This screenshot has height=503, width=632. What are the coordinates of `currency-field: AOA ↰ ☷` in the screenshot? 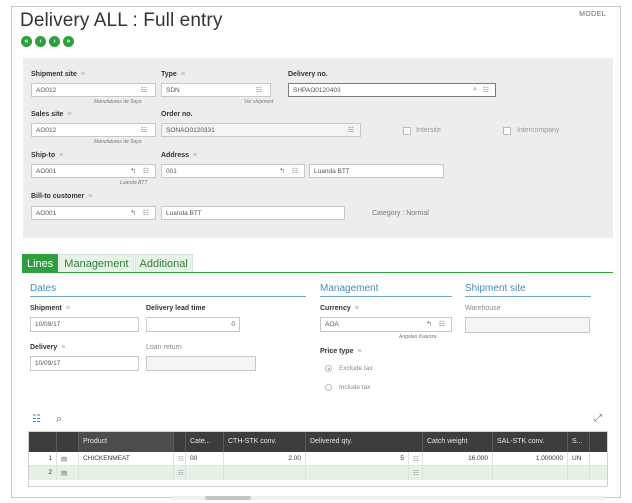 It's located at (386, 324).